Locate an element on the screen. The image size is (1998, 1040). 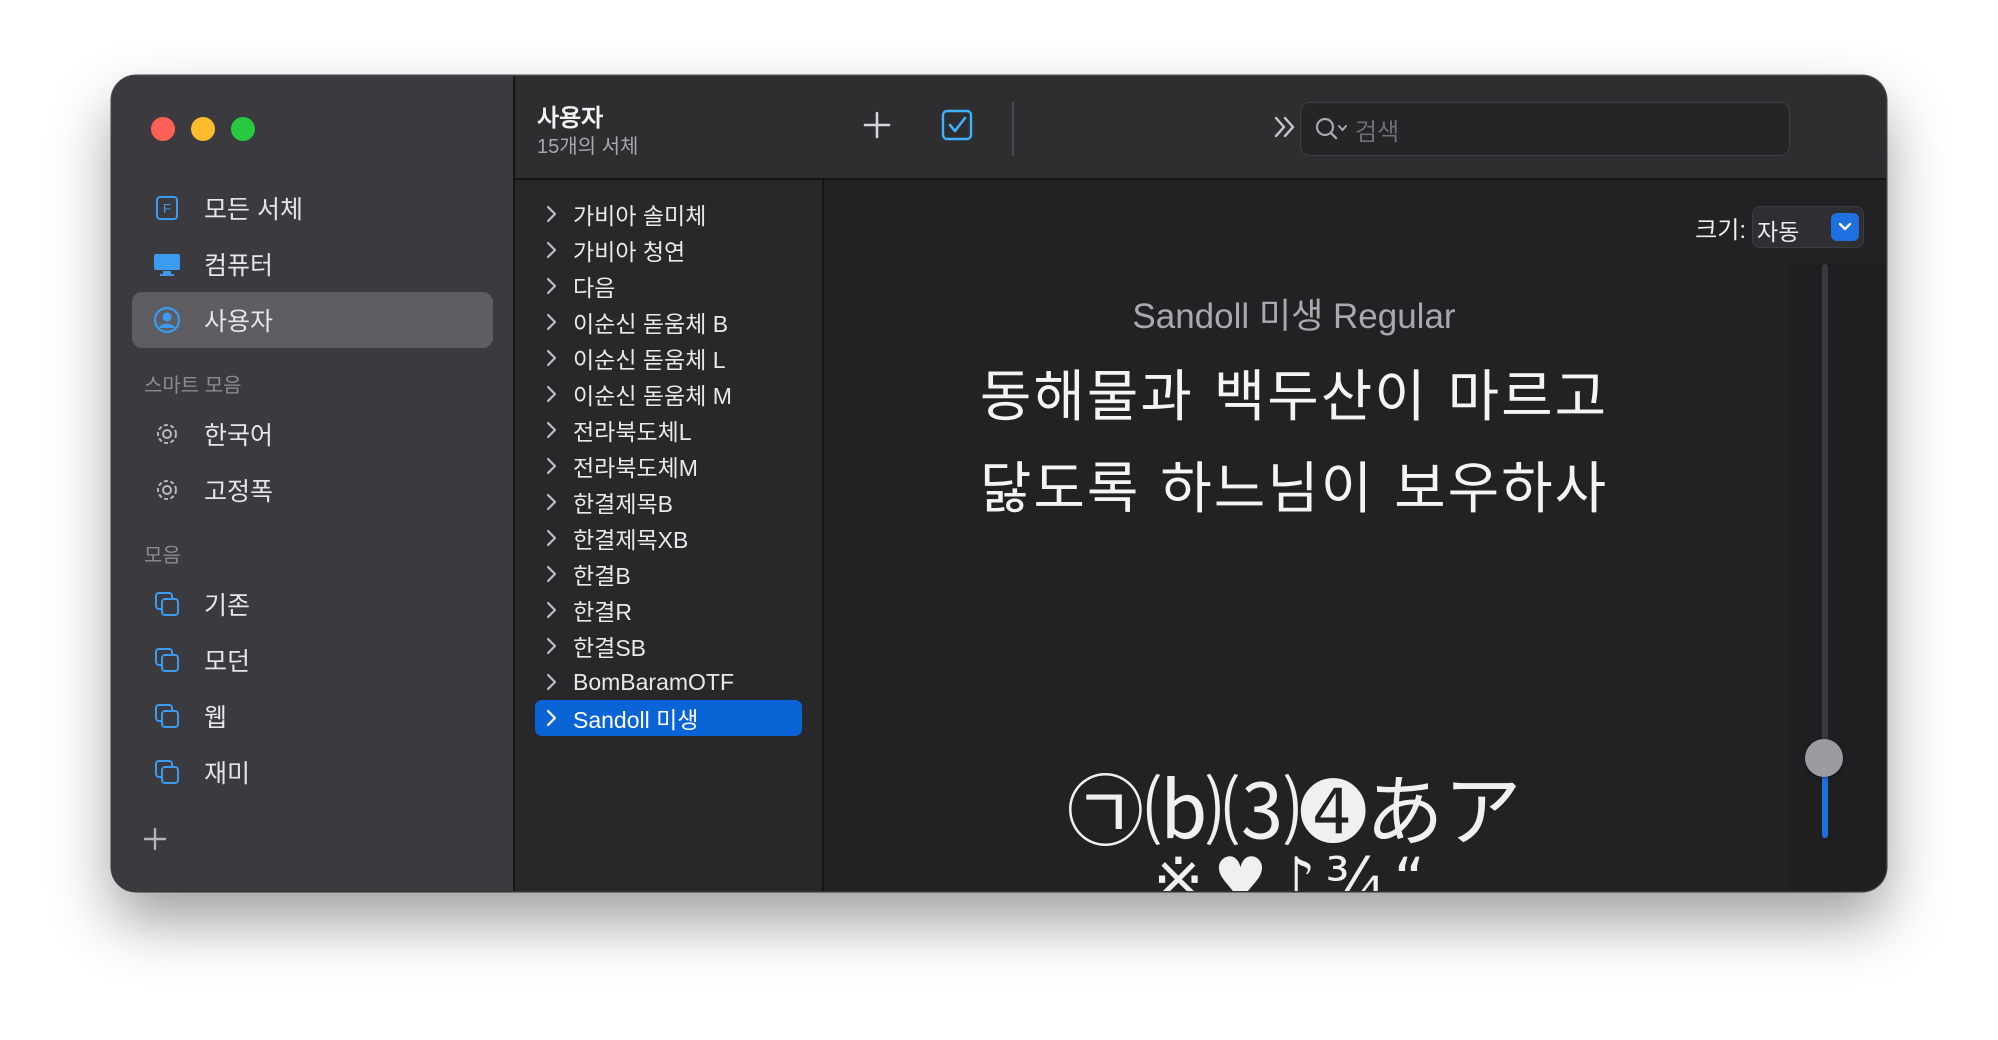
sidebar-item-classic: 기존 is located at coordinates (312, 604).